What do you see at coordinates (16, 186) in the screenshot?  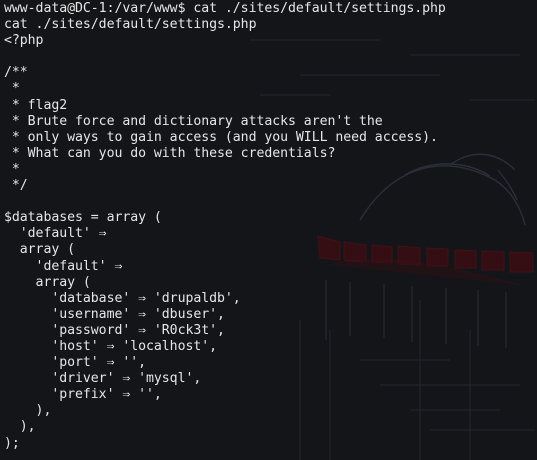 I see `terminal-line: */` at bounding box center [16, 186].